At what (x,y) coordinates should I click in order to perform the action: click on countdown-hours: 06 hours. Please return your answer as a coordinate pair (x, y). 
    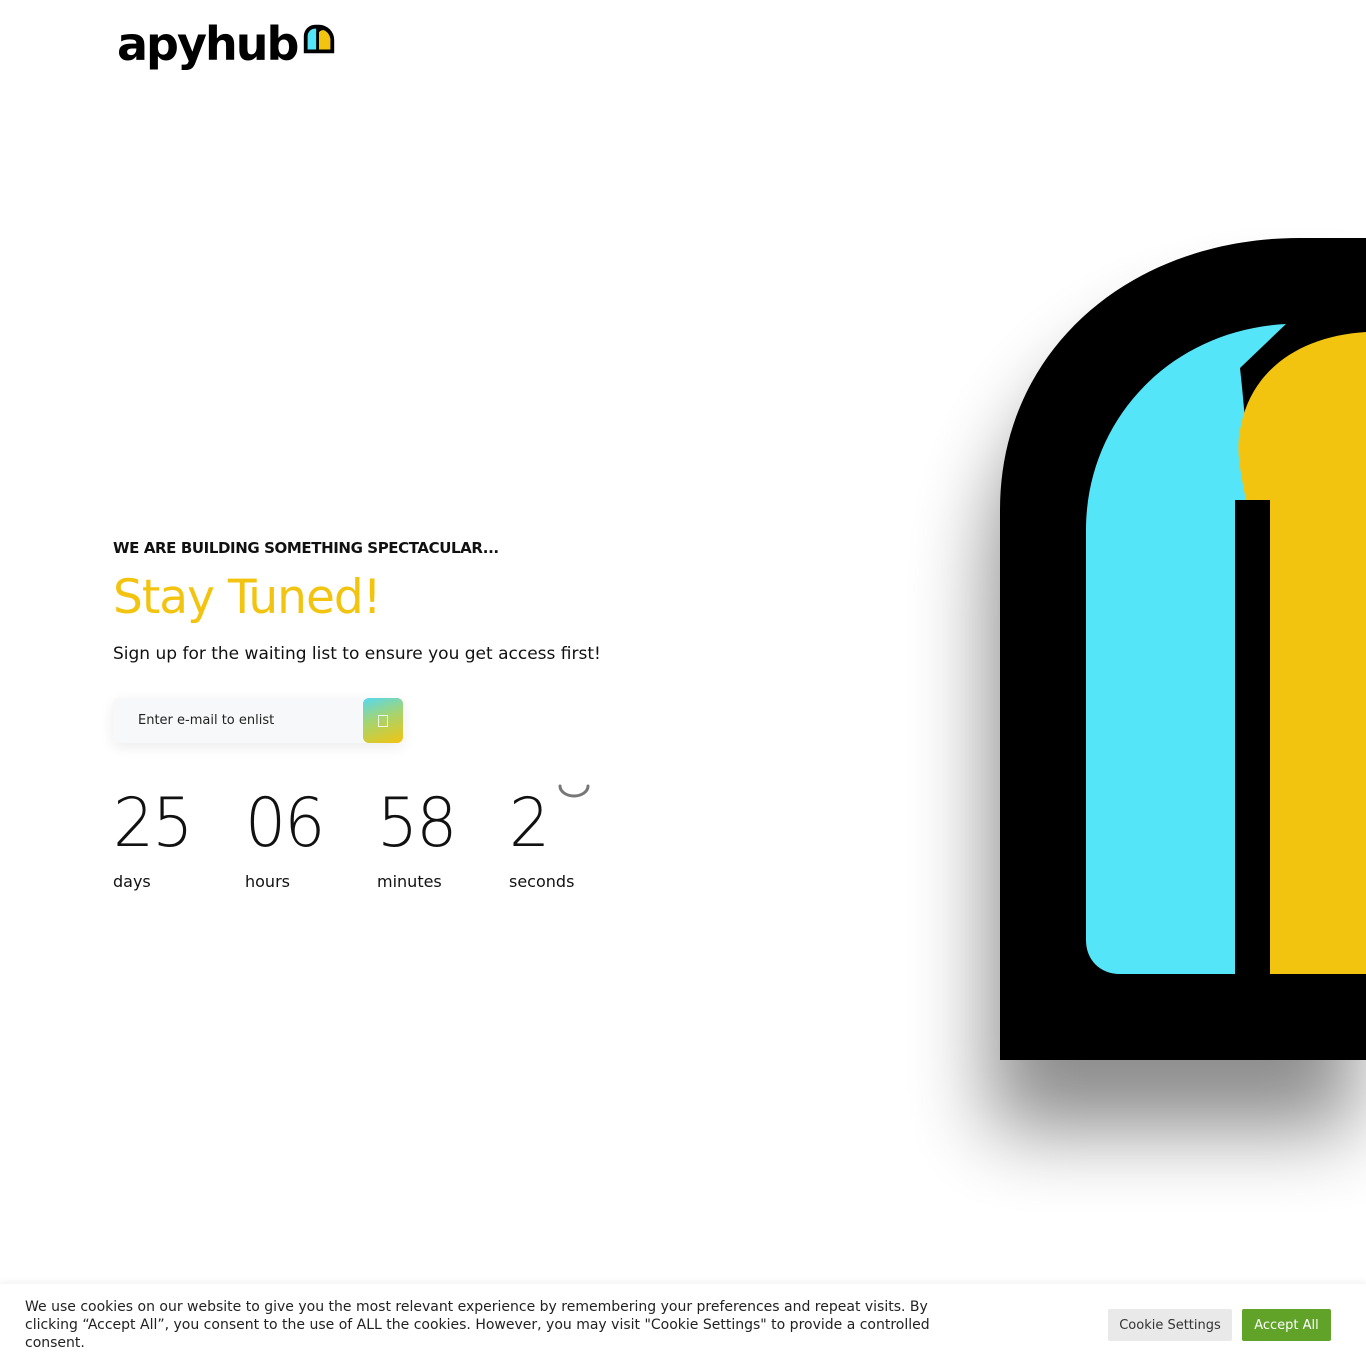
    Looking at the image, I should click on (311, 836).